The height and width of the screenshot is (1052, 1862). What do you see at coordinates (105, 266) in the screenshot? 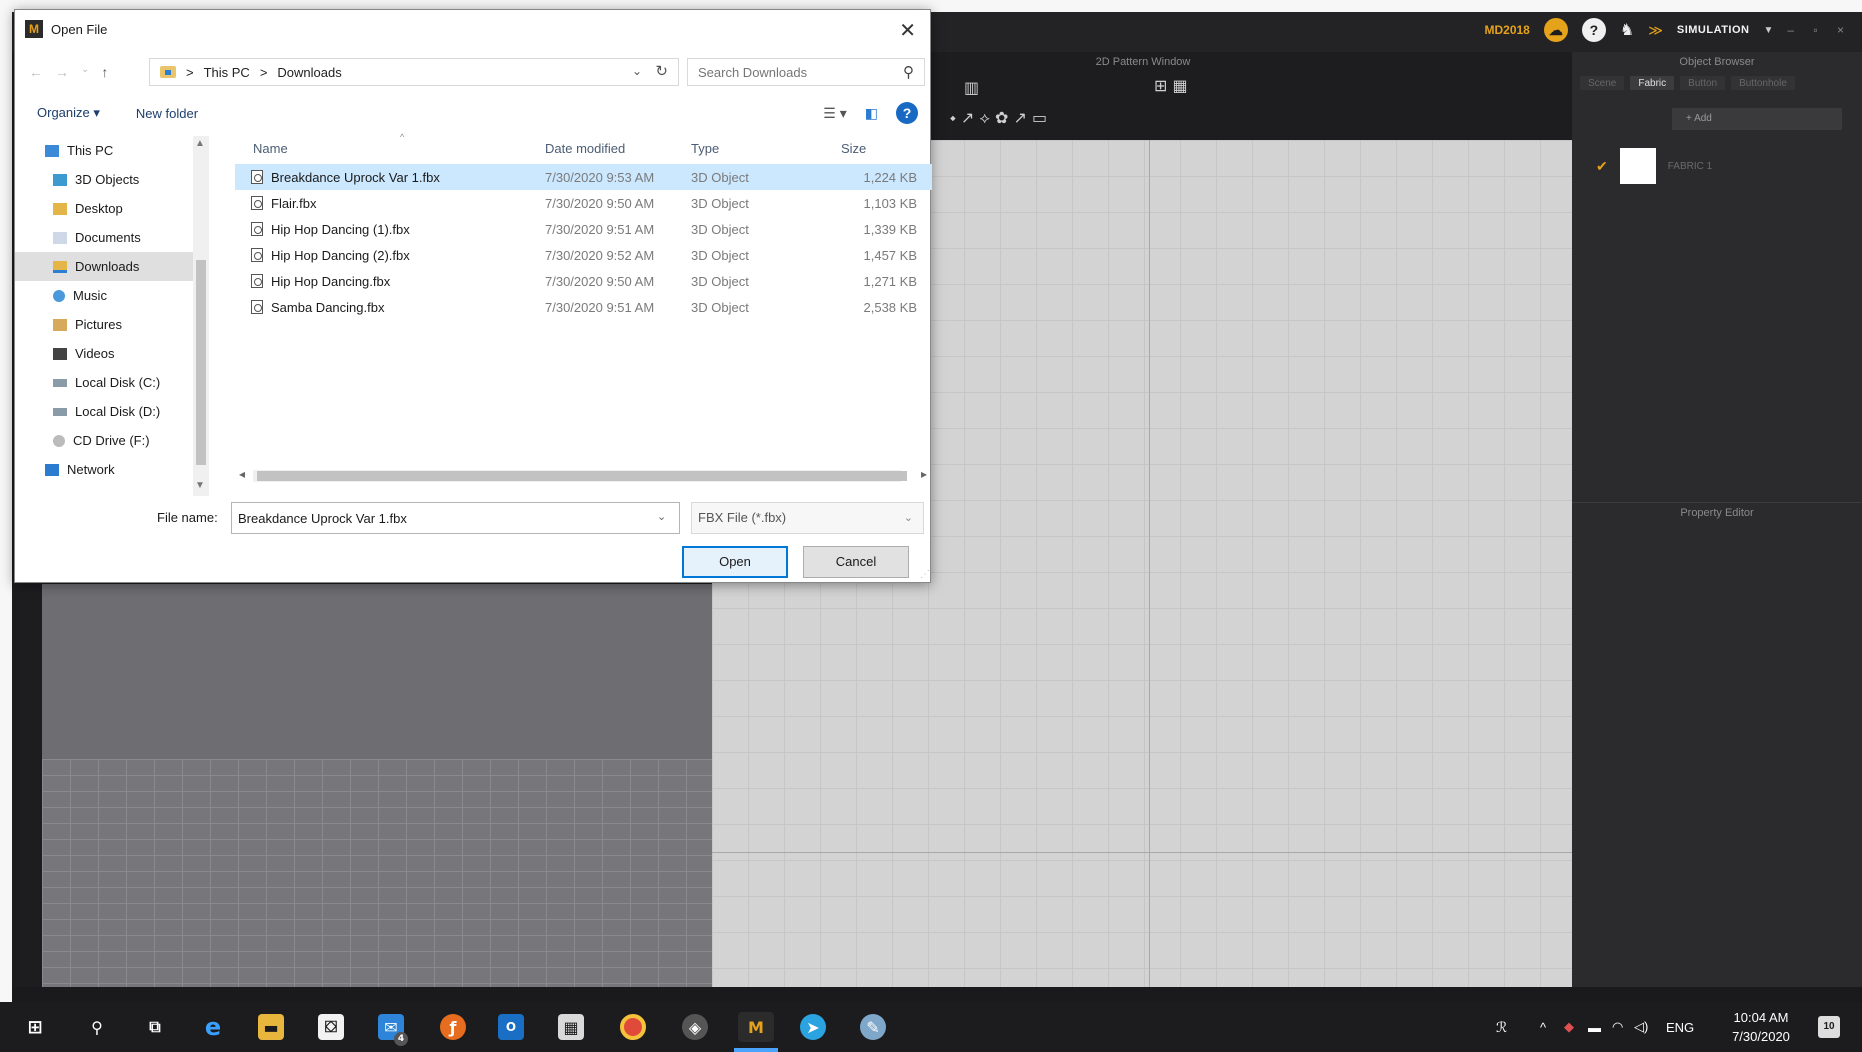
I see `sidebar-item-downloads: Downloads` at bounding box center [105, 266].